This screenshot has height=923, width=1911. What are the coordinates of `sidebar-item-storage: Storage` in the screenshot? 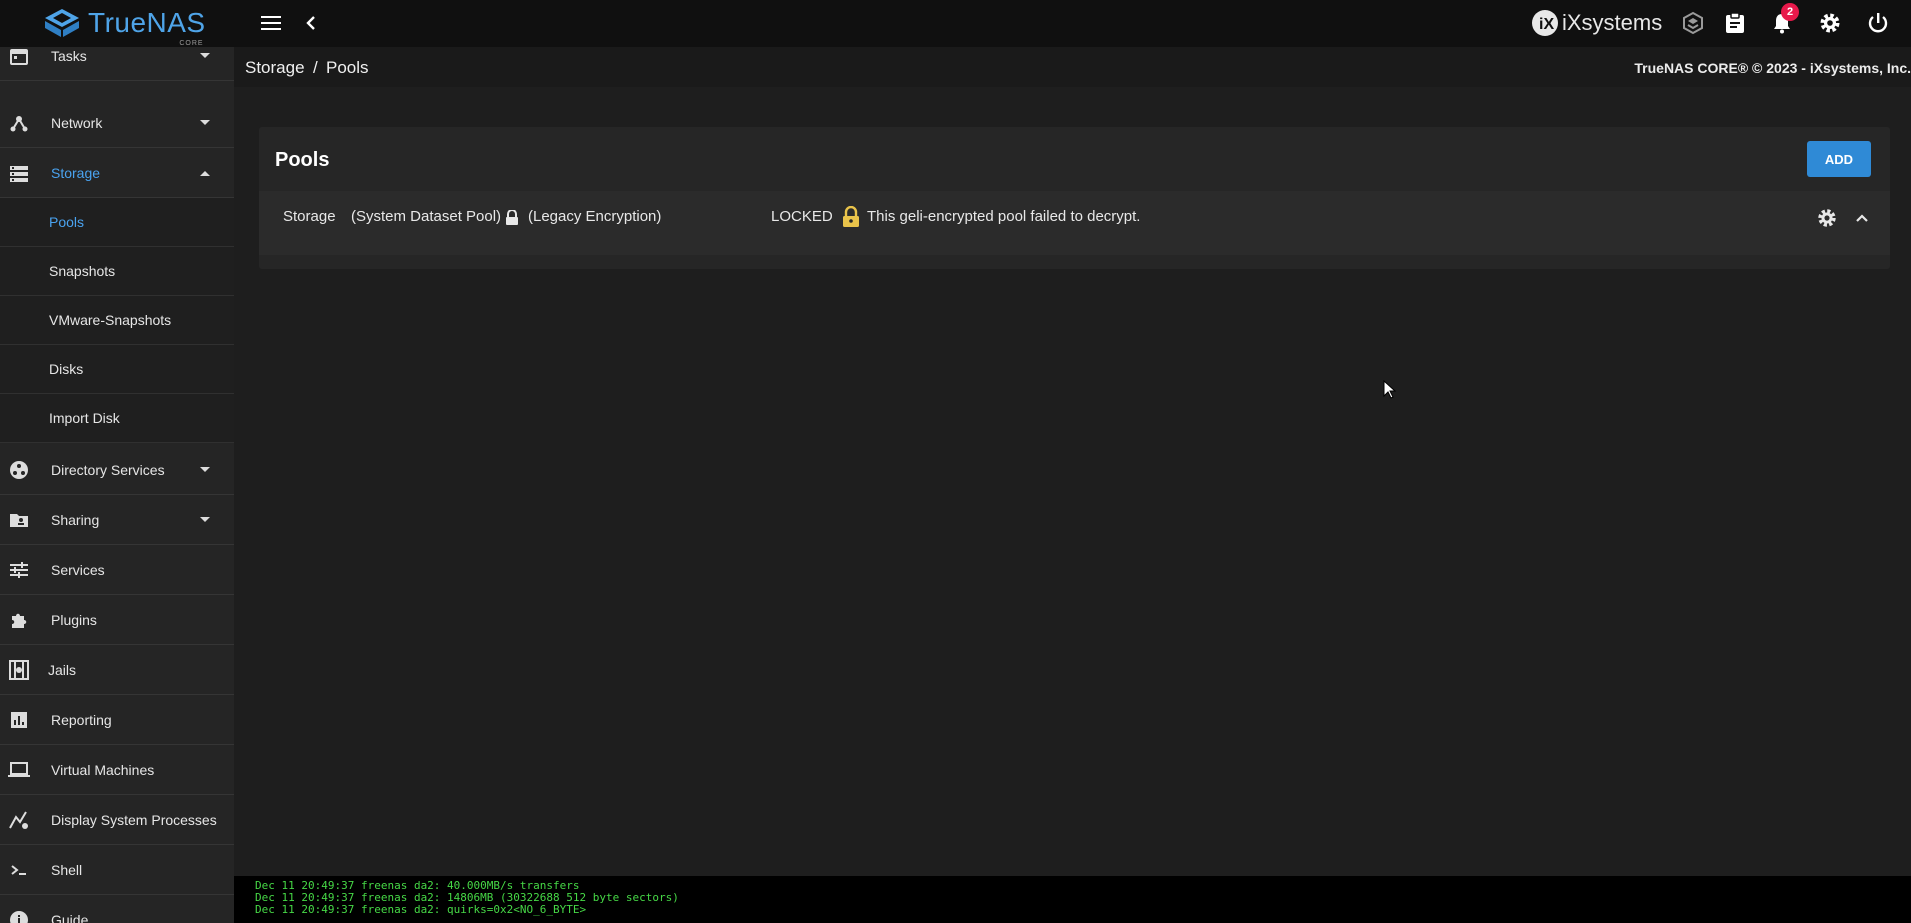 It's located at (117, 173).